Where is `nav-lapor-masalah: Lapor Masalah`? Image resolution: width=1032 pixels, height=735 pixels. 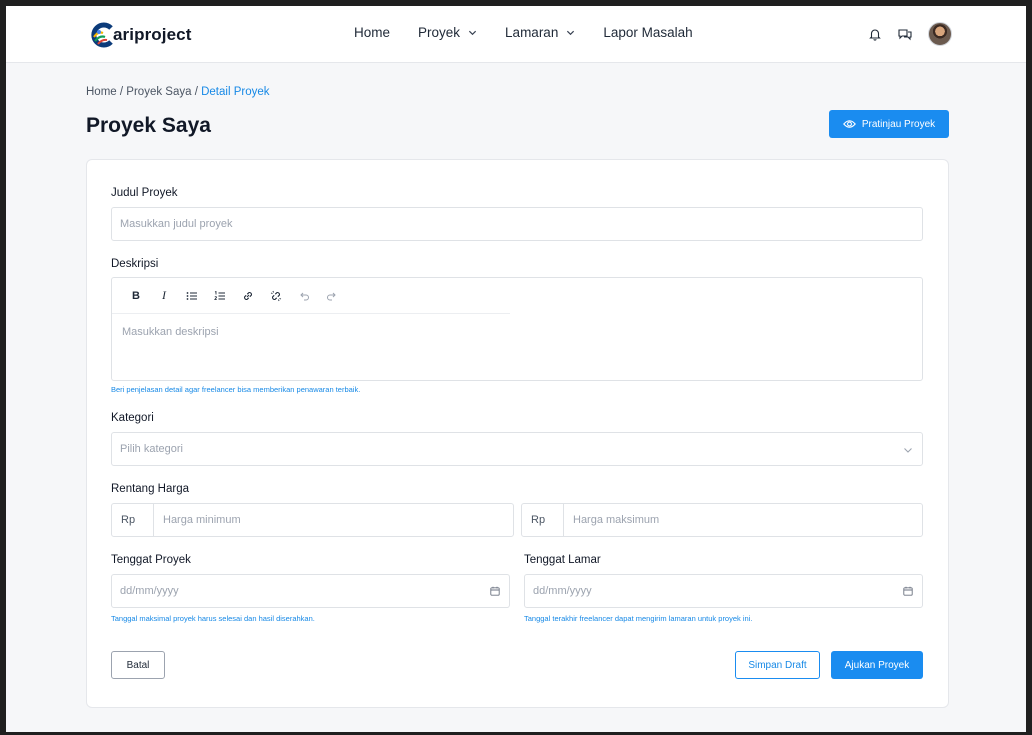 nav-lapor-masalah: Lapor Masalah is located at coordinates (647, 32).